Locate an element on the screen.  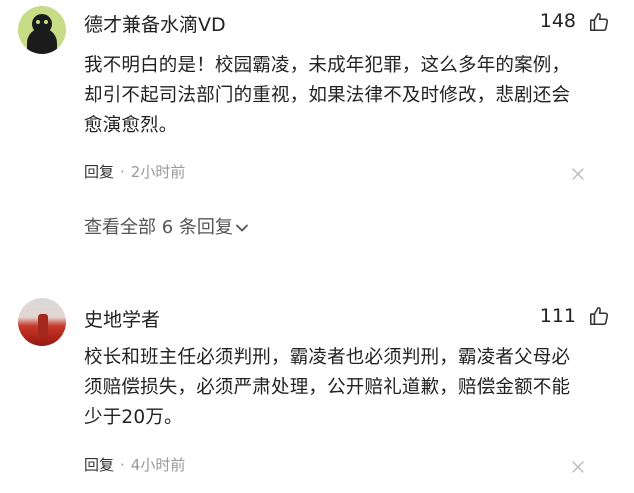
like-count: 111 is located at coordinates (557, 316).